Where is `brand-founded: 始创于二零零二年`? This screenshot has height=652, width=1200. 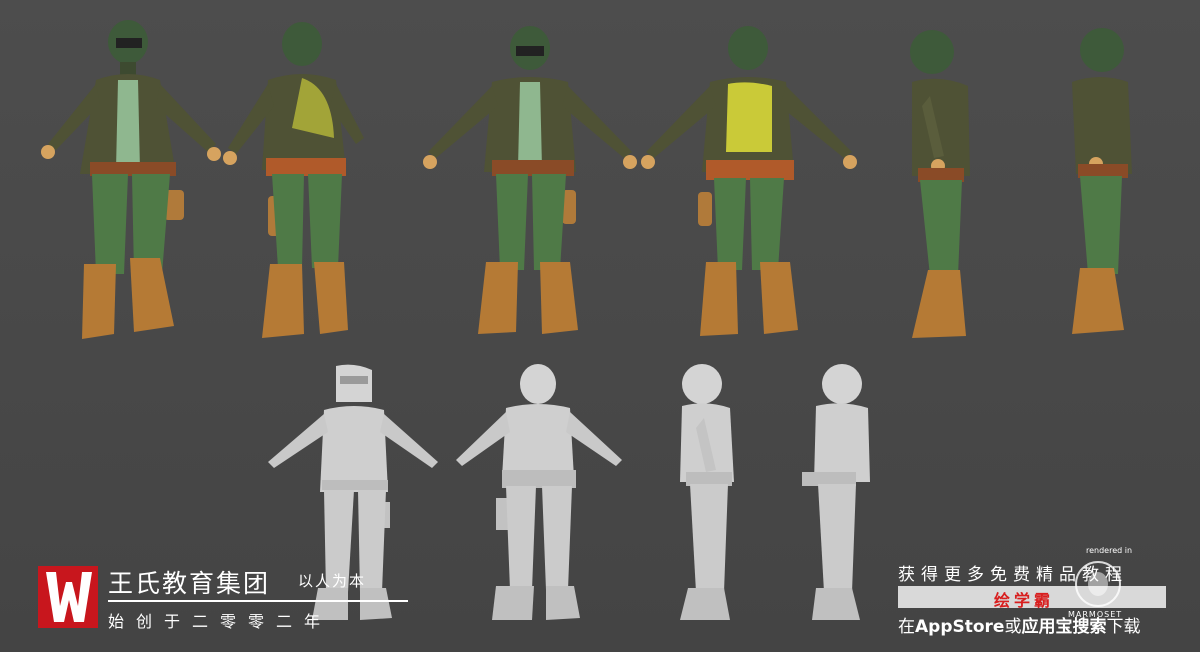 brand-founded: 始创于二零零二年 is located at coordinates (220, 621).